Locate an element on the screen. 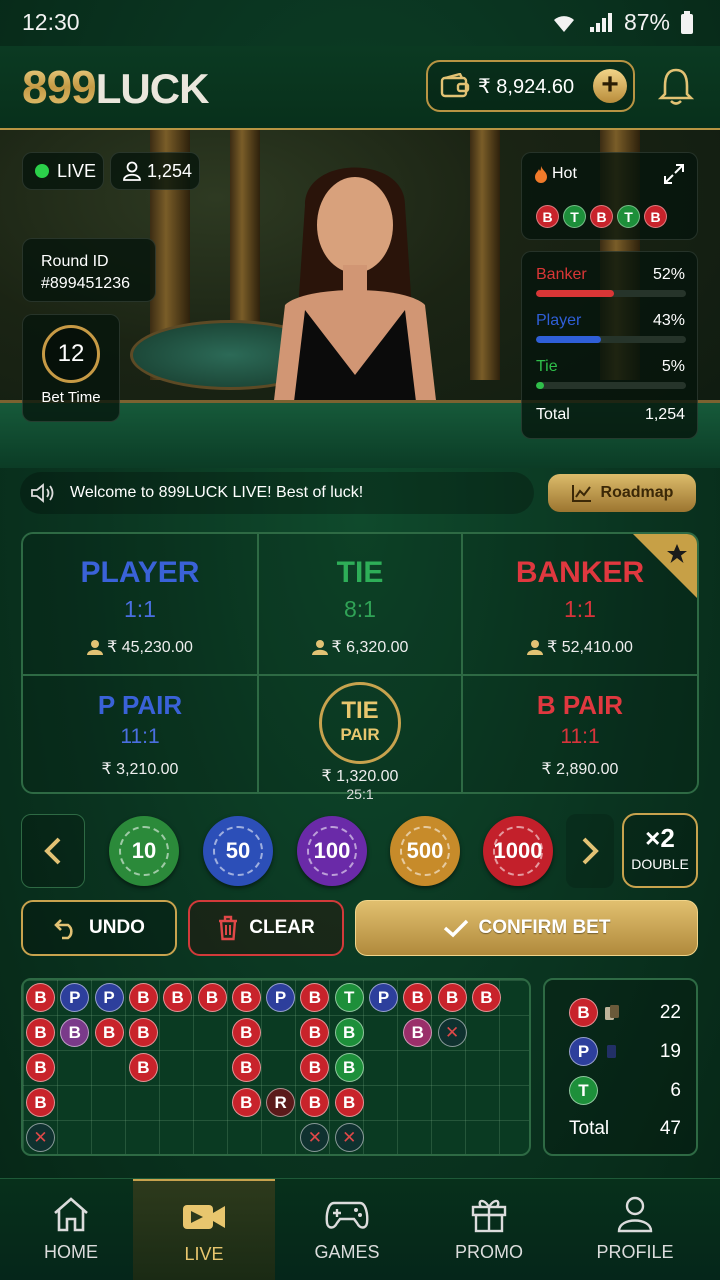 The width and height of the screenshot is (720, 1280). banker-bead: B is located at coordinates (583, 1012).